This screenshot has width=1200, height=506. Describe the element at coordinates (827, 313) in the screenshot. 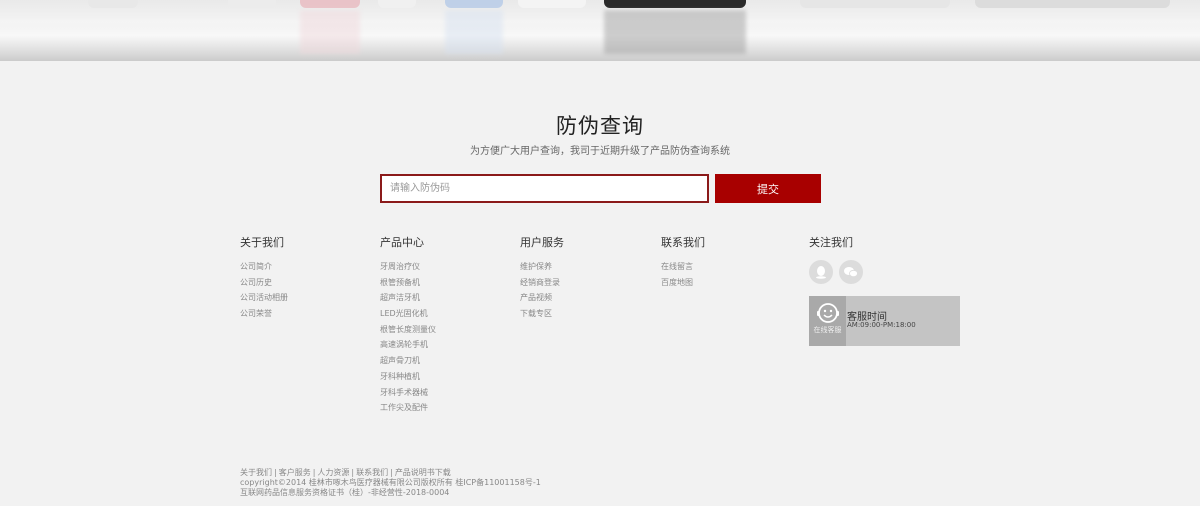

I see `smiley-icon` at that location.